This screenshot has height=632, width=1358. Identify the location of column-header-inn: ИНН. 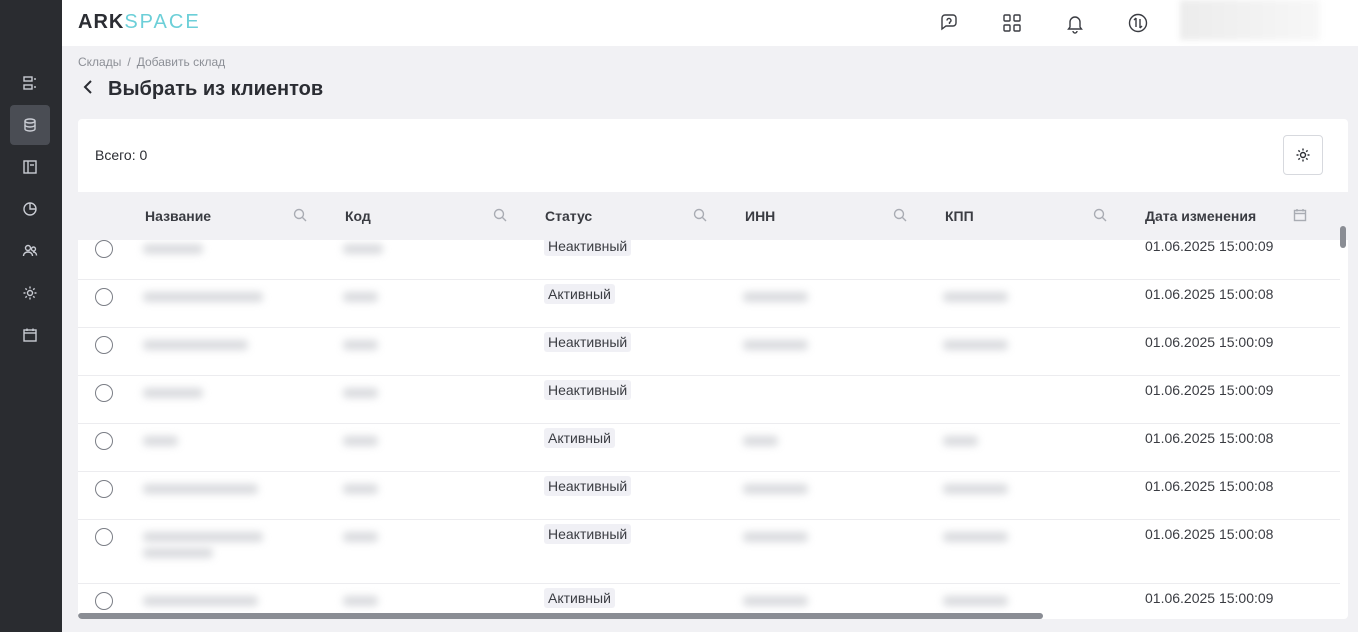
(760, 216).